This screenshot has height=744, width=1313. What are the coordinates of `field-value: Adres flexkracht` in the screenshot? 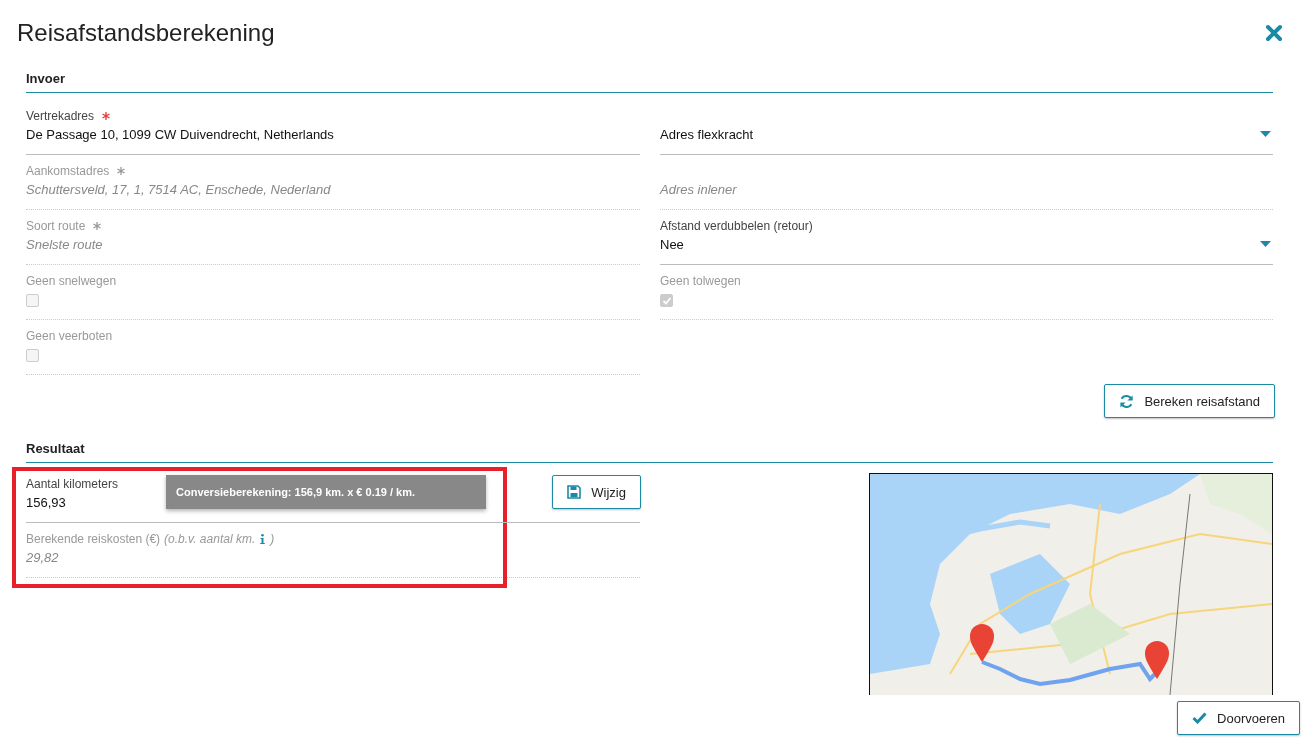 It's located at (707, 134).